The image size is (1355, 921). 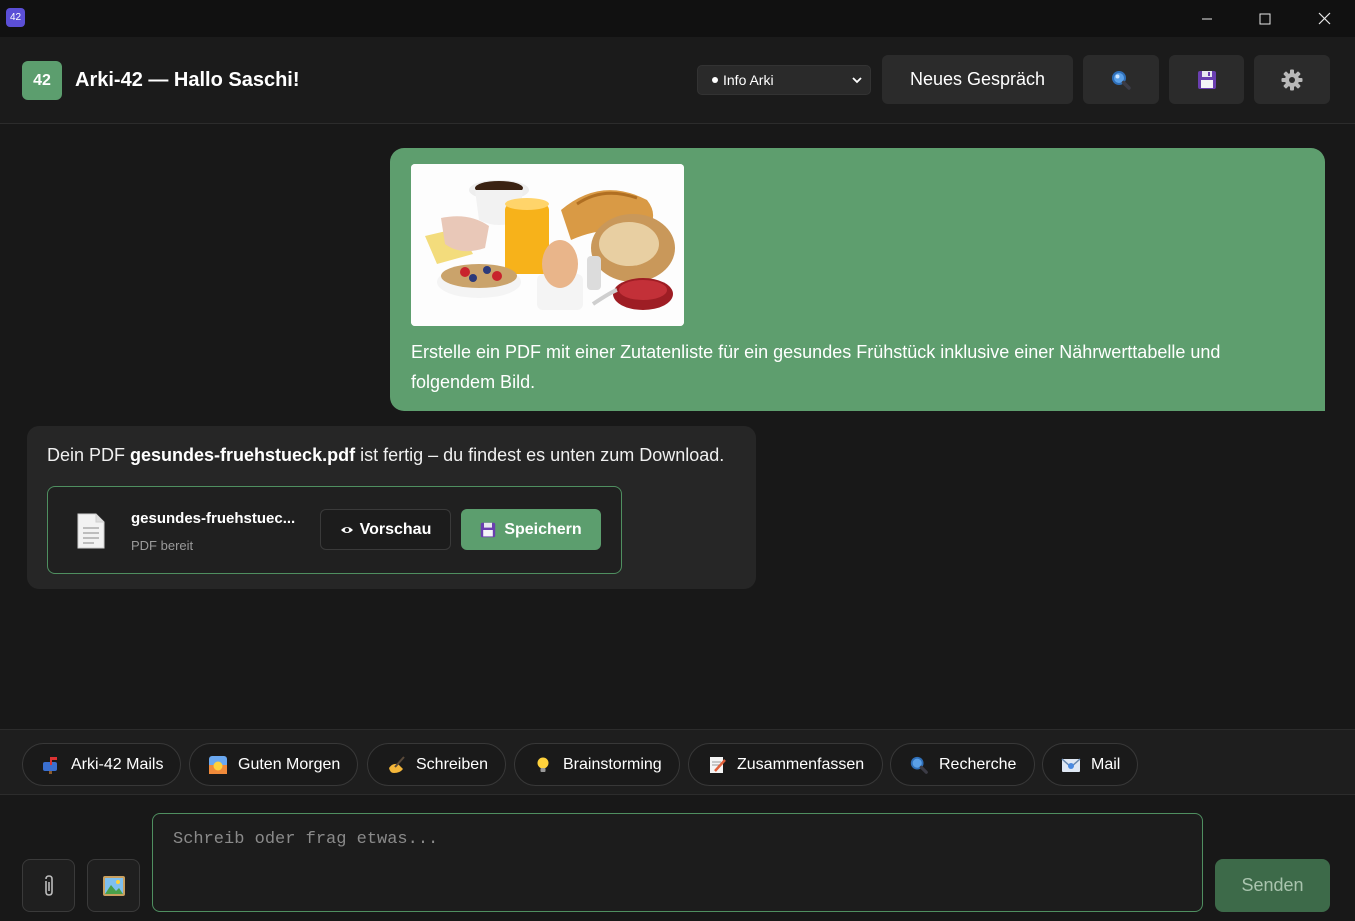 I want to click on close-icon, so click(x=1324, y=18).